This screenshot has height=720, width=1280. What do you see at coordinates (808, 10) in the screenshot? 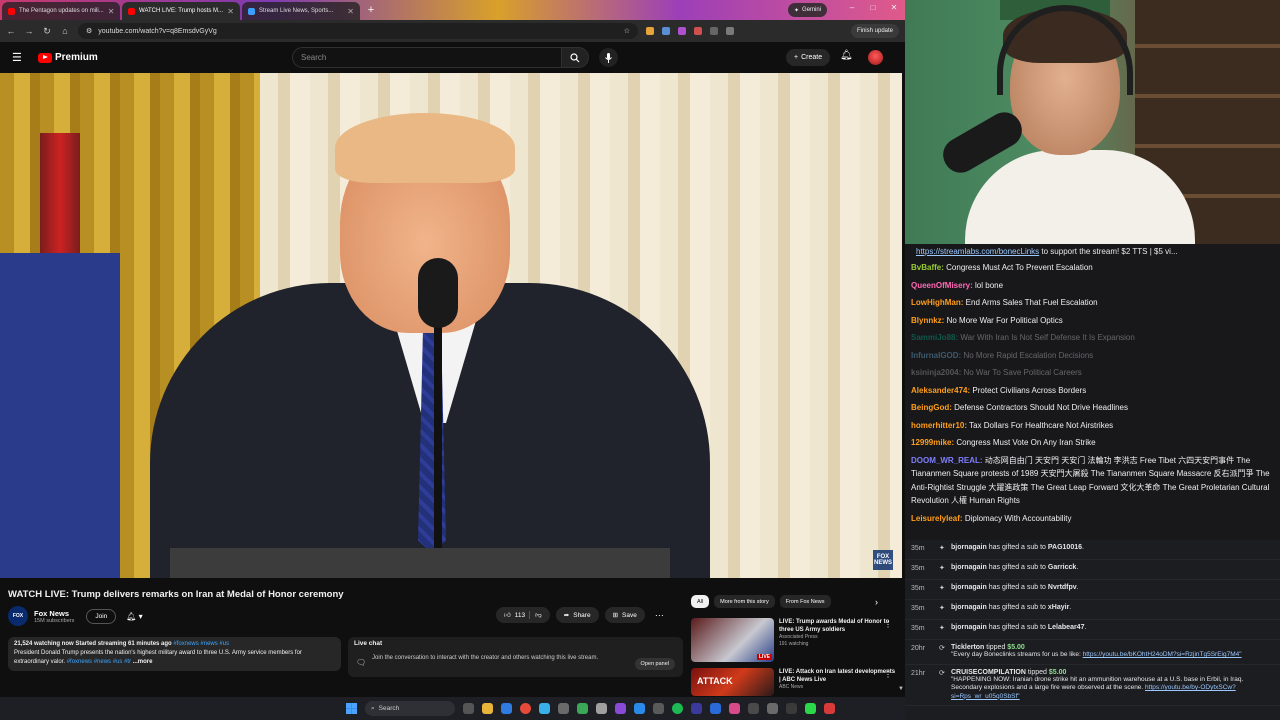
I see `gemini-button: ✦ Gemini` at bounding box center [808, 10].